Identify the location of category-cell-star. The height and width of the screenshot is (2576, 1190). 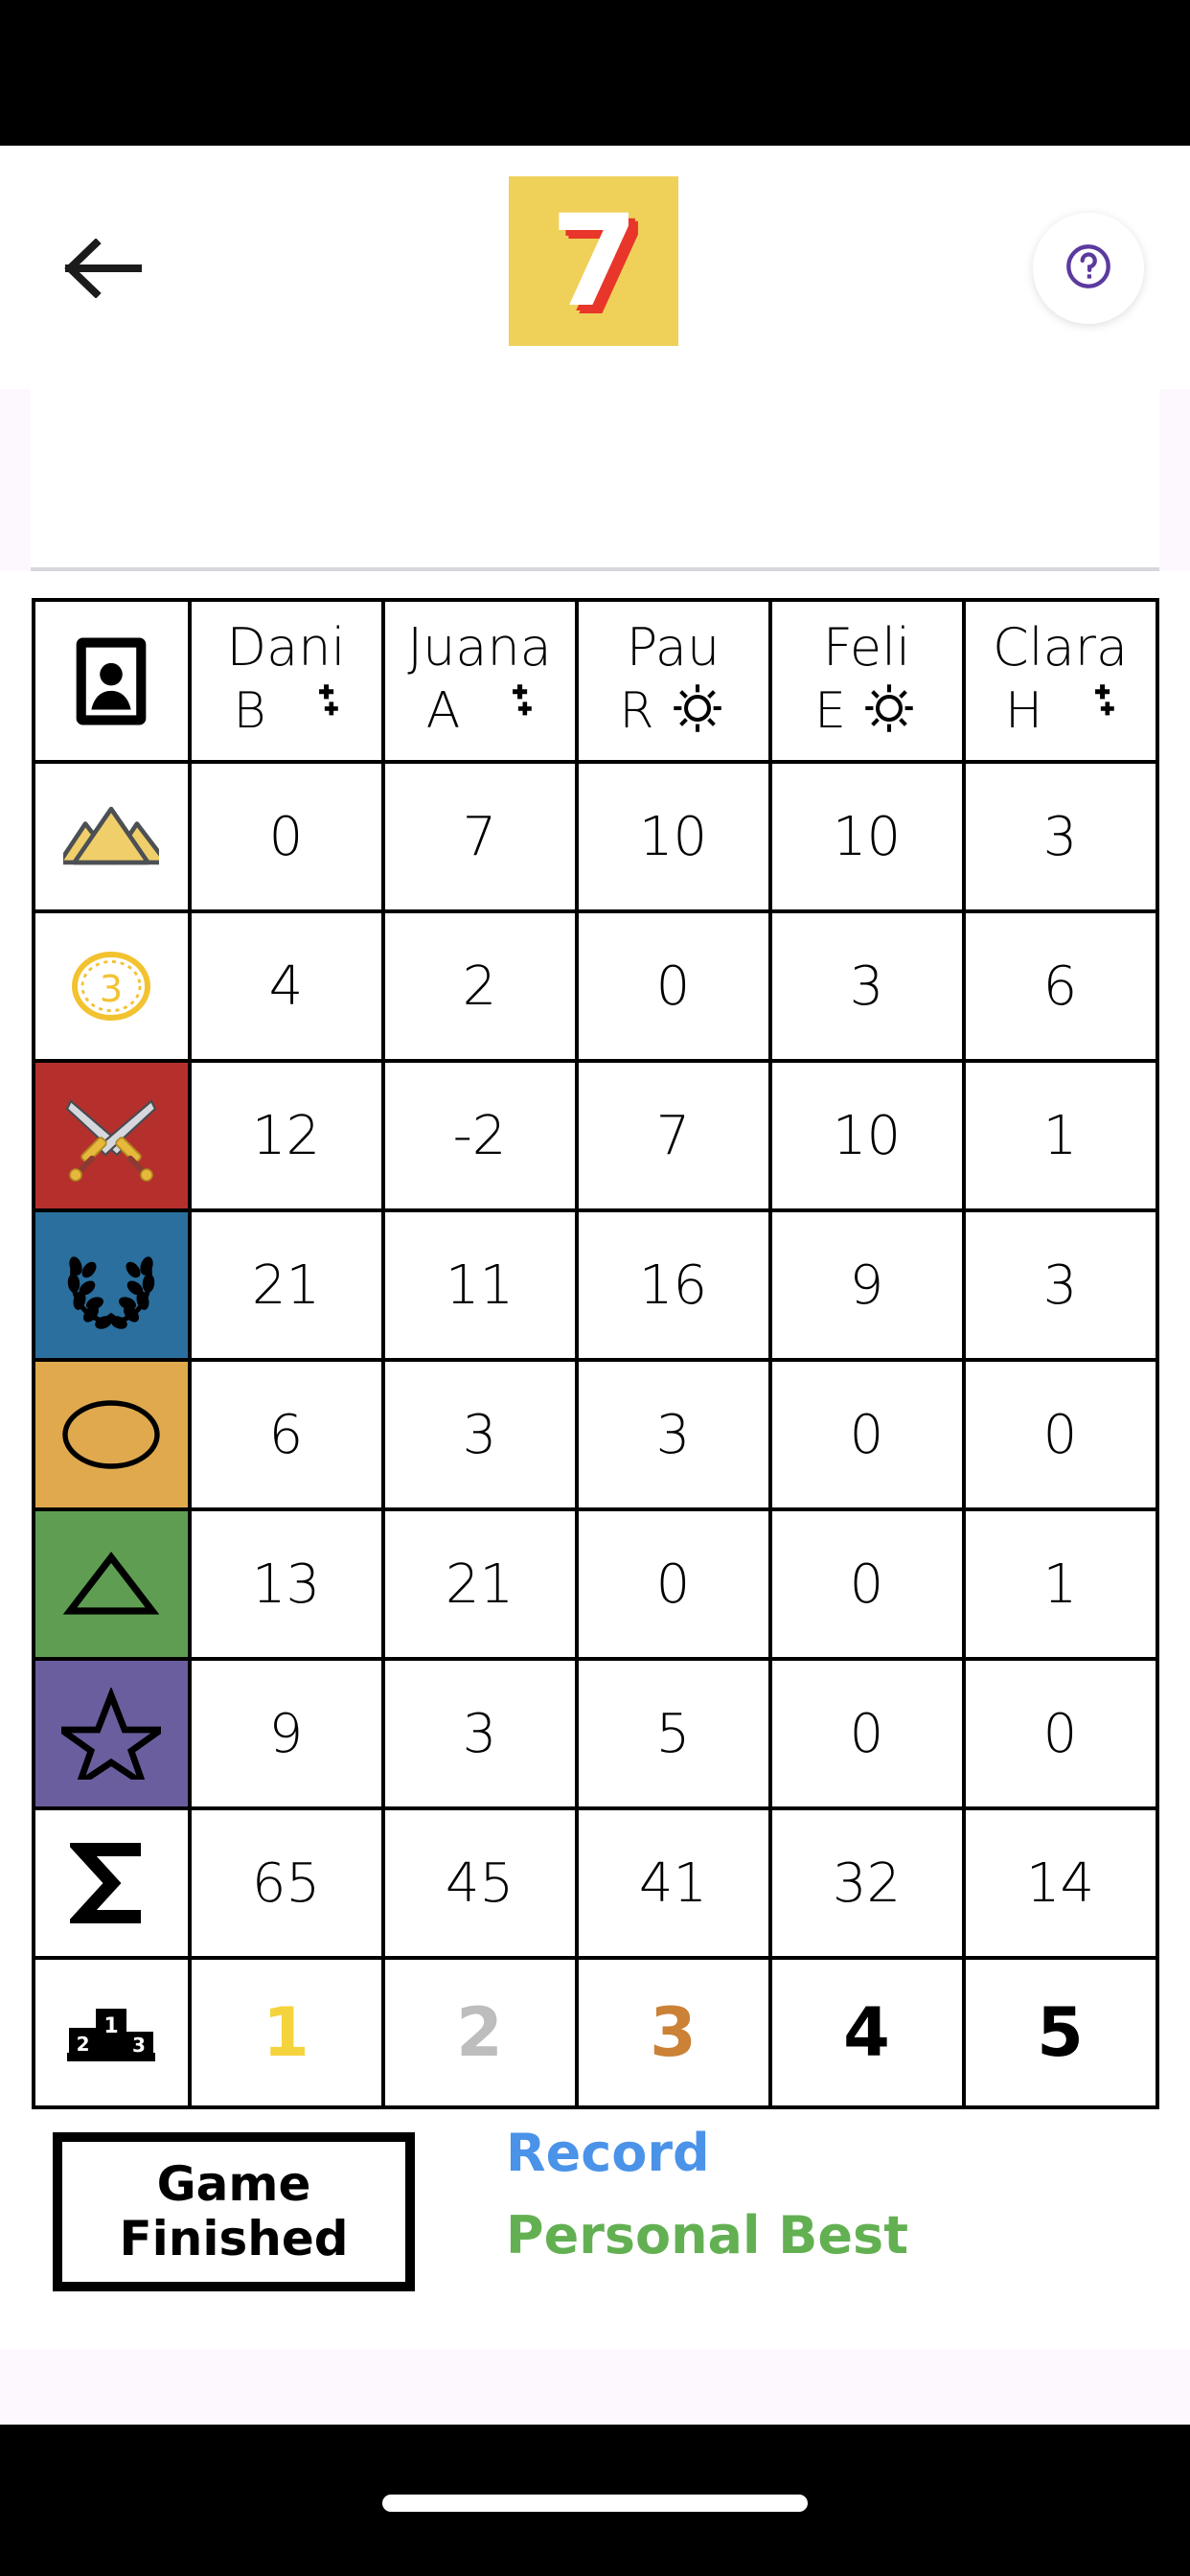
(111, 1733).